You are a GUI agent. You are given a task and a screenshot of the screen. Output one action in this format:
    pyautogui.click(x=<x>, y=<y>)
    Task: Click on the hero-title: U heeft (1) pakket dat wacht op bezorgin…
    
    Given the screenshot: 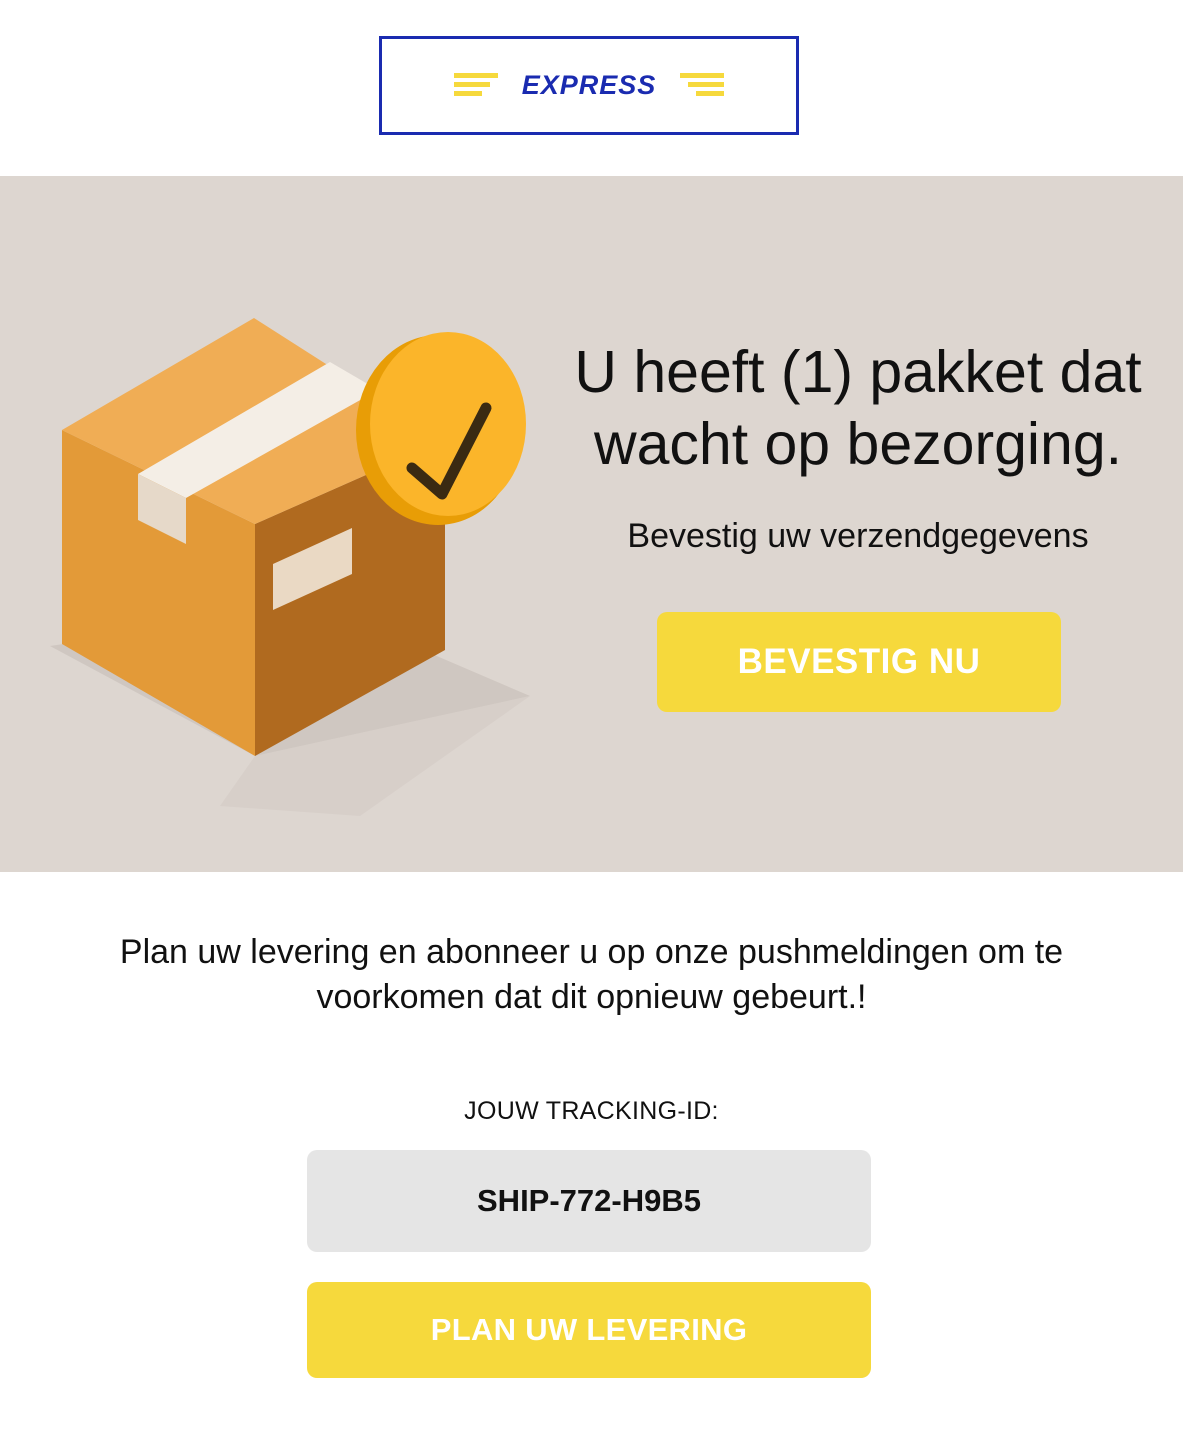 What is the action you would take?
    pyautogui.click(x=858, y=408)
    